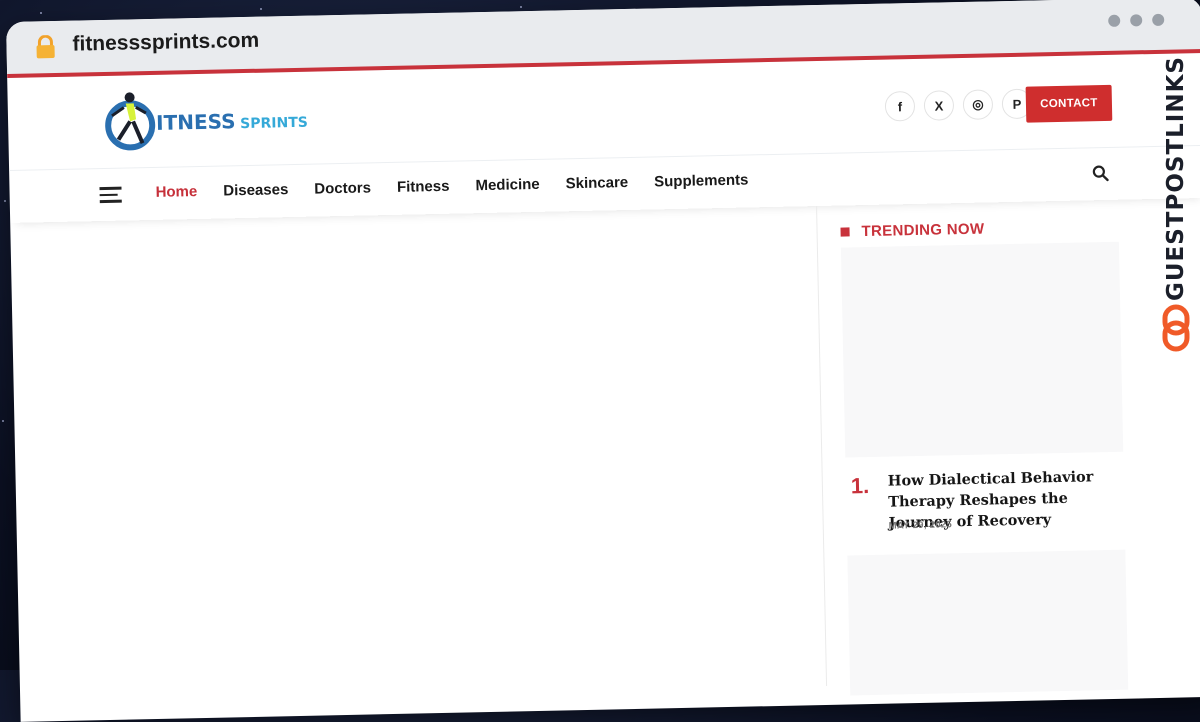 This screenshot has width=1200, height=722. Describe the element at coordinates (845, 232) in the screenshot. I see `trending-square-icon` at that location.